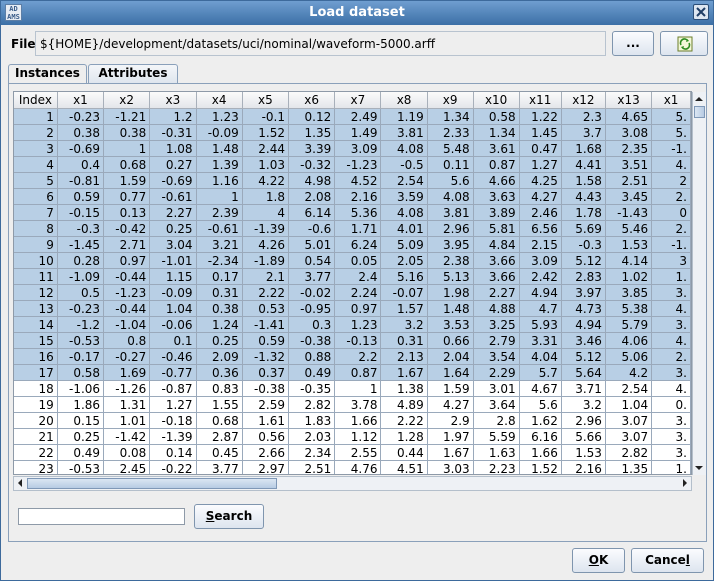 The image size is (714, 581). I want to click on table-cell: -1.39, so click(173, 436).